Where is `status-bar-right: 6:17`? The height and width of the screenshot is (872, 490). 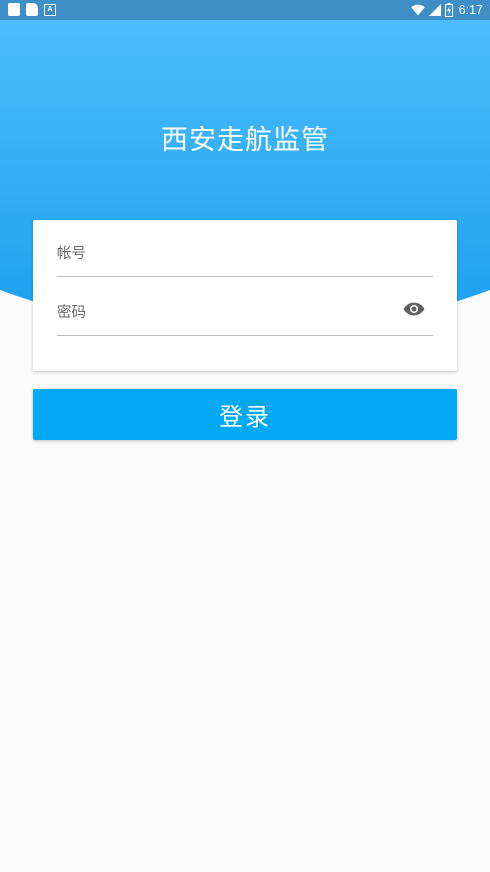 status-bar-right: 6:17 is located at coordinates (446, 10).